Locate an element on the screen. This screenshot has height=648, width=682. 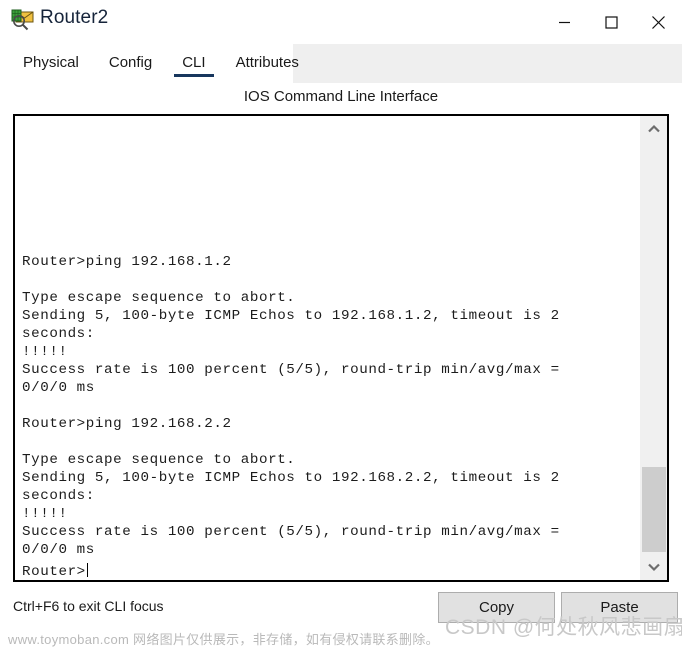
tab-config: Config is located at coordinates (130, 57).